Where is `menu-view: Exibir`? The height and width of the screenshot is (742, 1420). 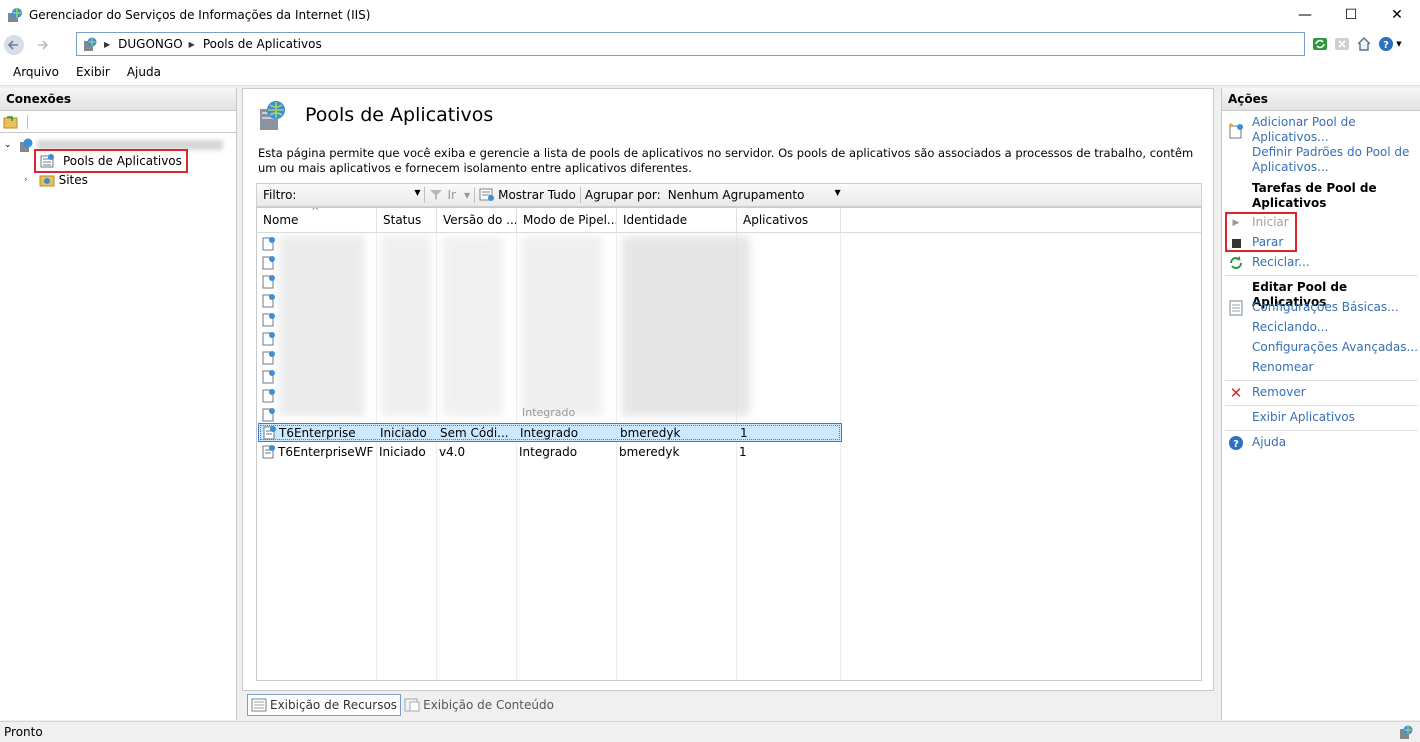
menu-view: Exibir is located at coordinates (93, 72).